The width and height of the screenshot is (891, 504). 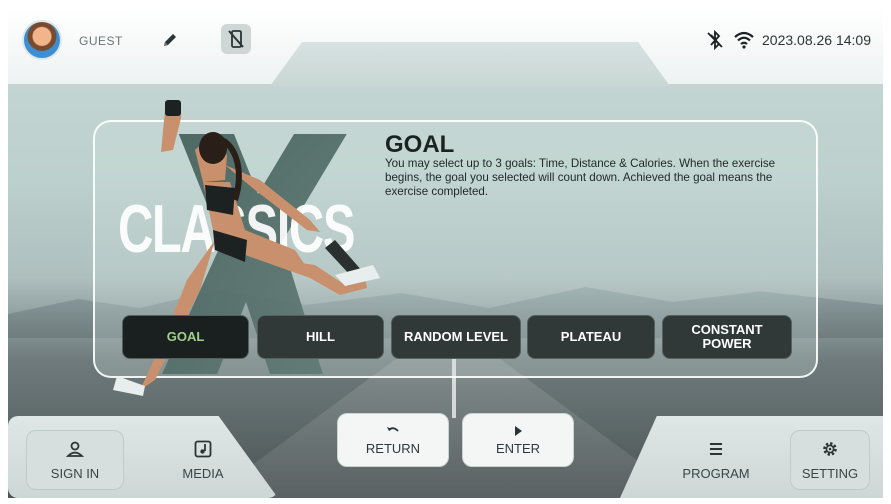 What do you see at coordinates (236, 39) in the screenshot?
I see `no-phone-icon` at bounding box center [236, 39].